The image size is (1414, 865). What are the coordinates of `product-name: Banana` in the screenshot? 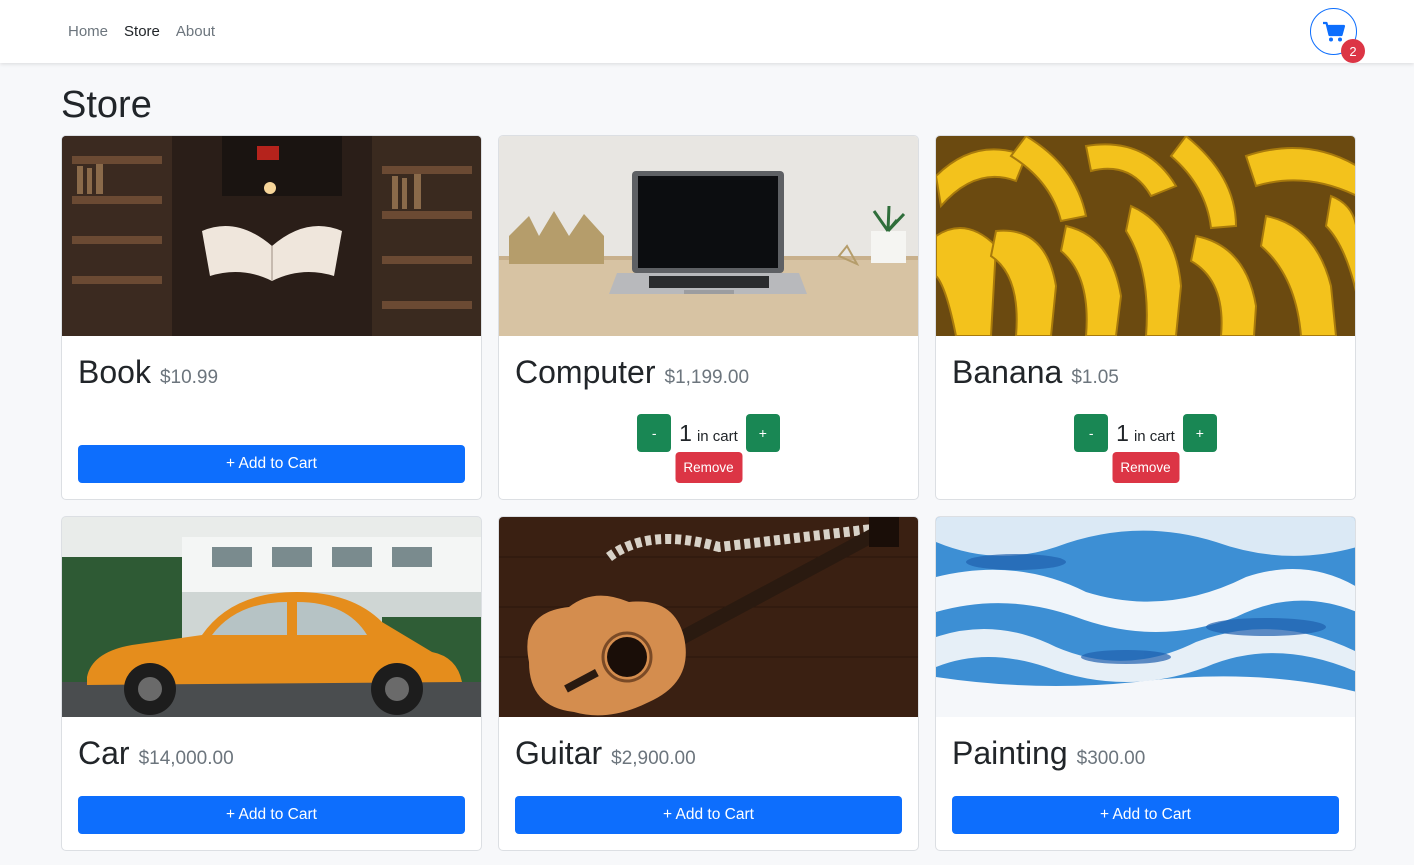 It's located at (1007, 372).